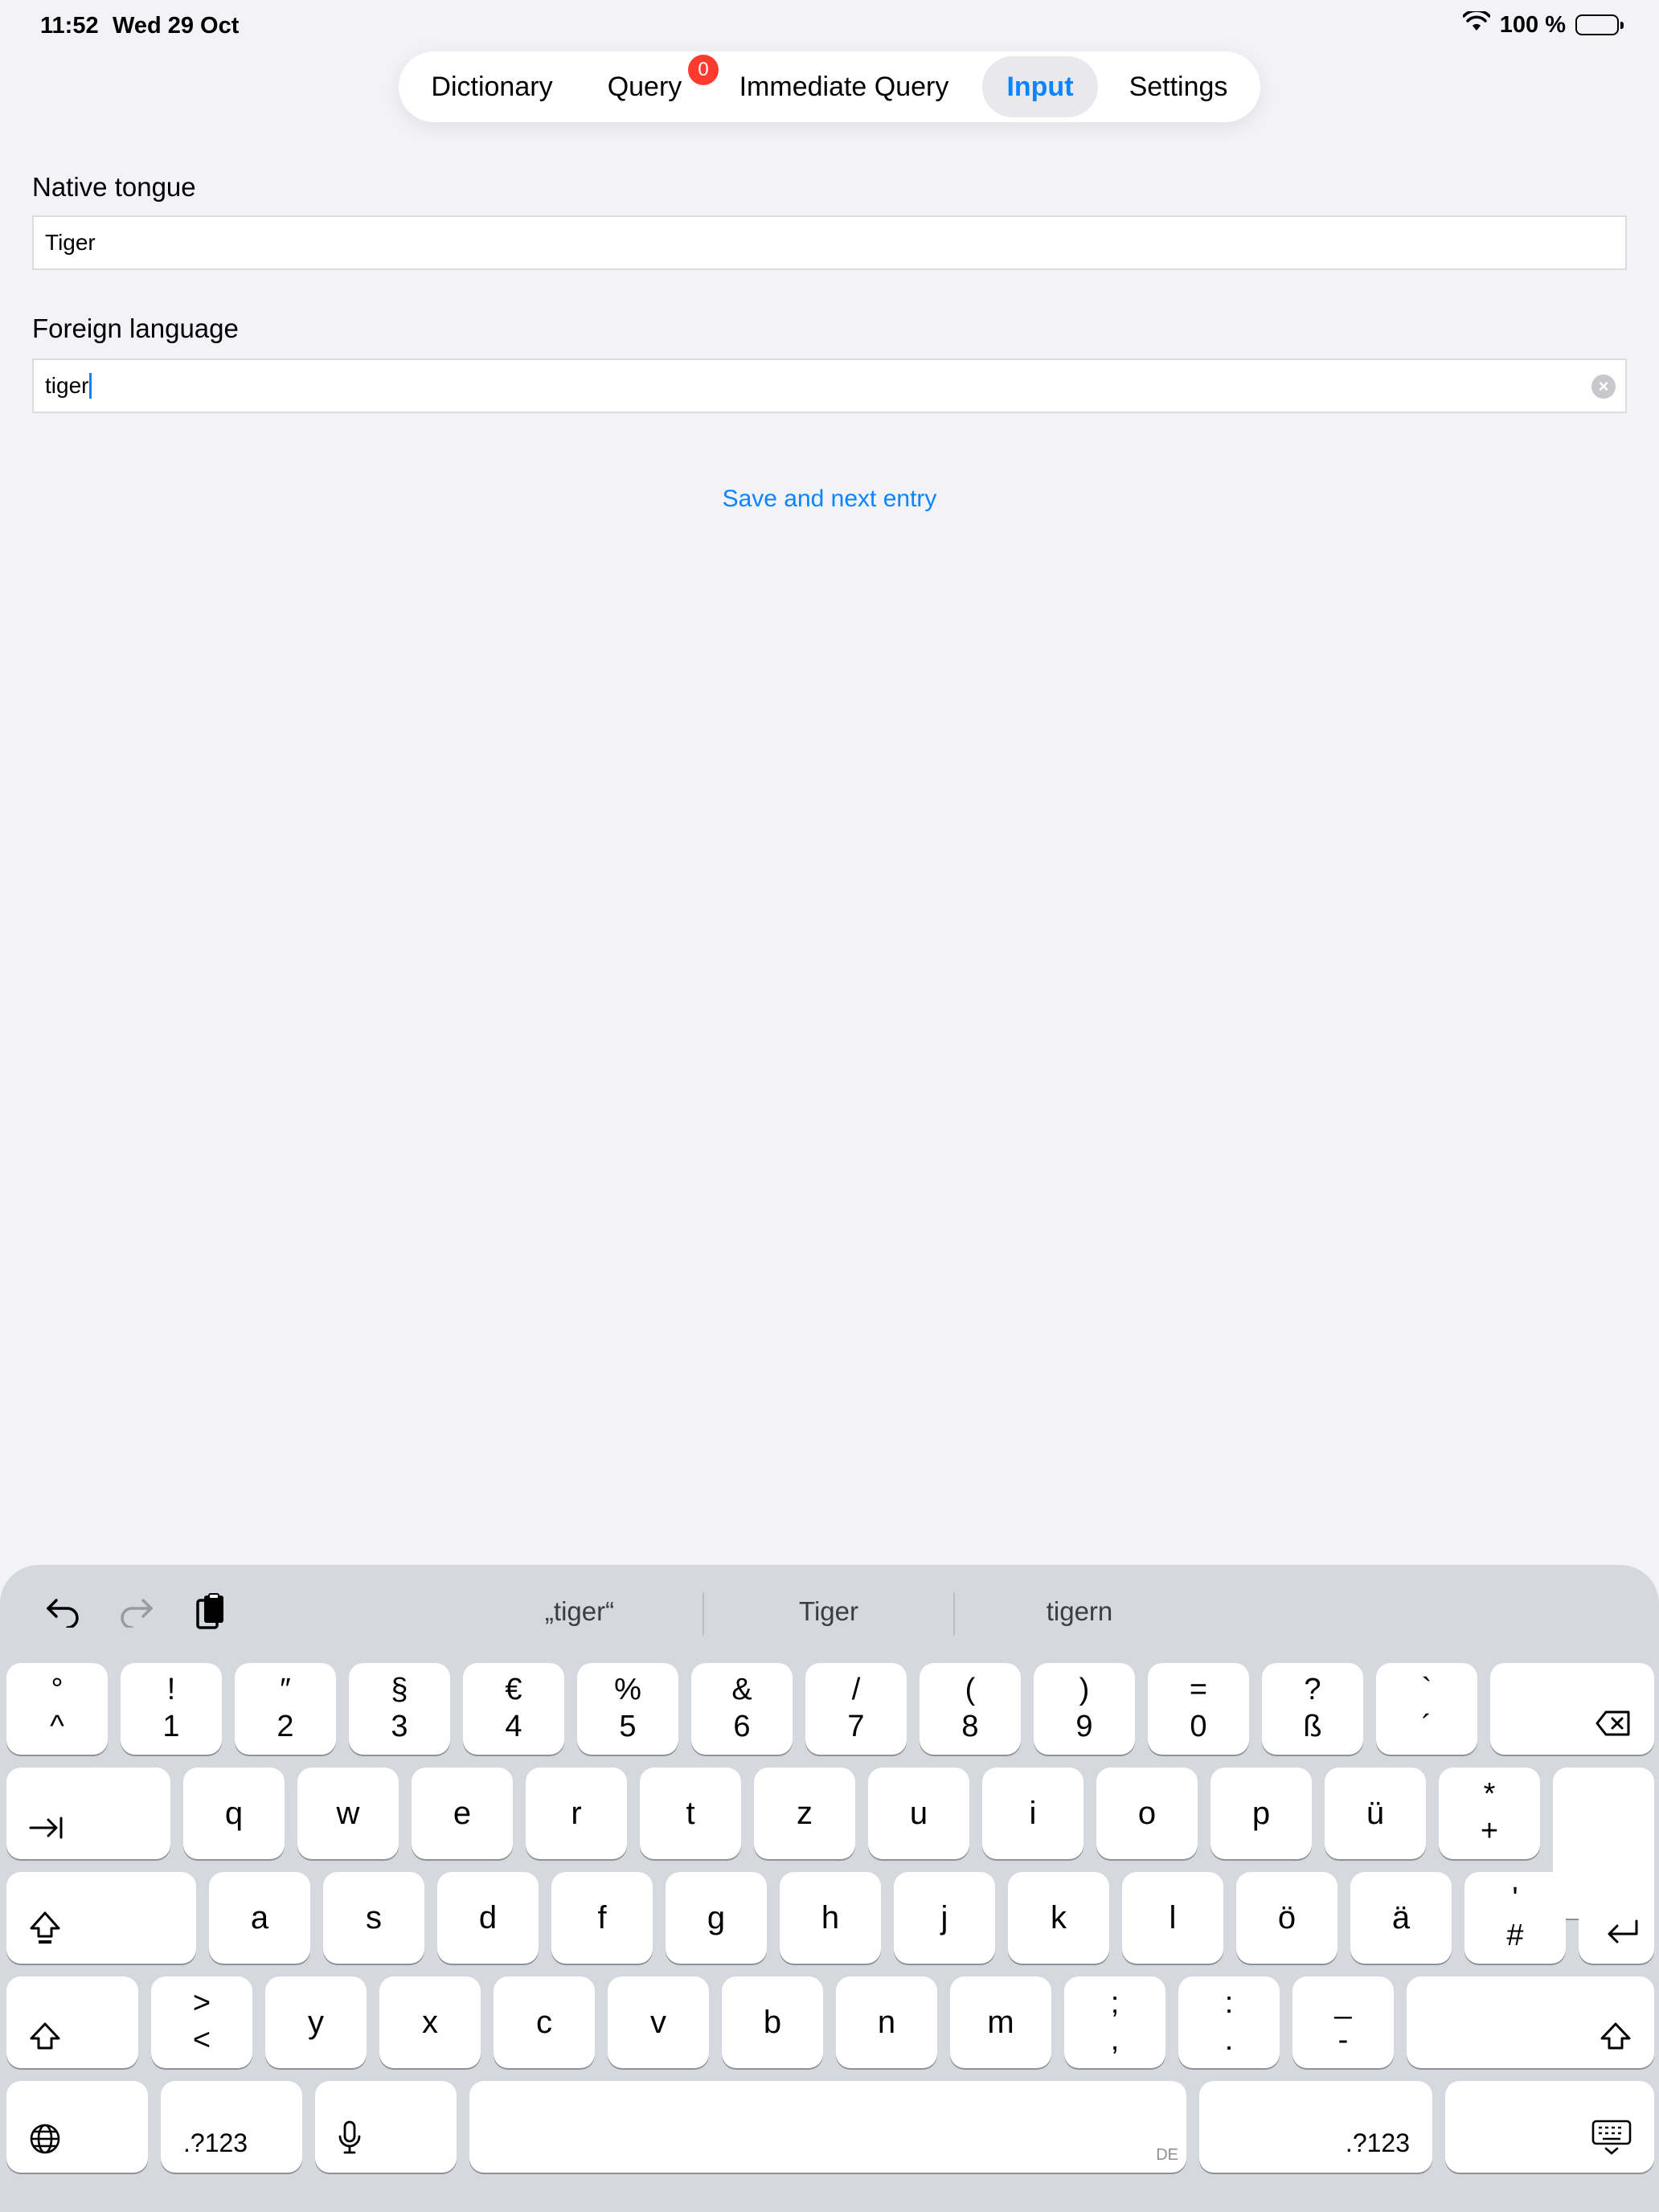 This screenshot has width=1659, height=2212. I want to click on key-j: j, so click(944, 1918).